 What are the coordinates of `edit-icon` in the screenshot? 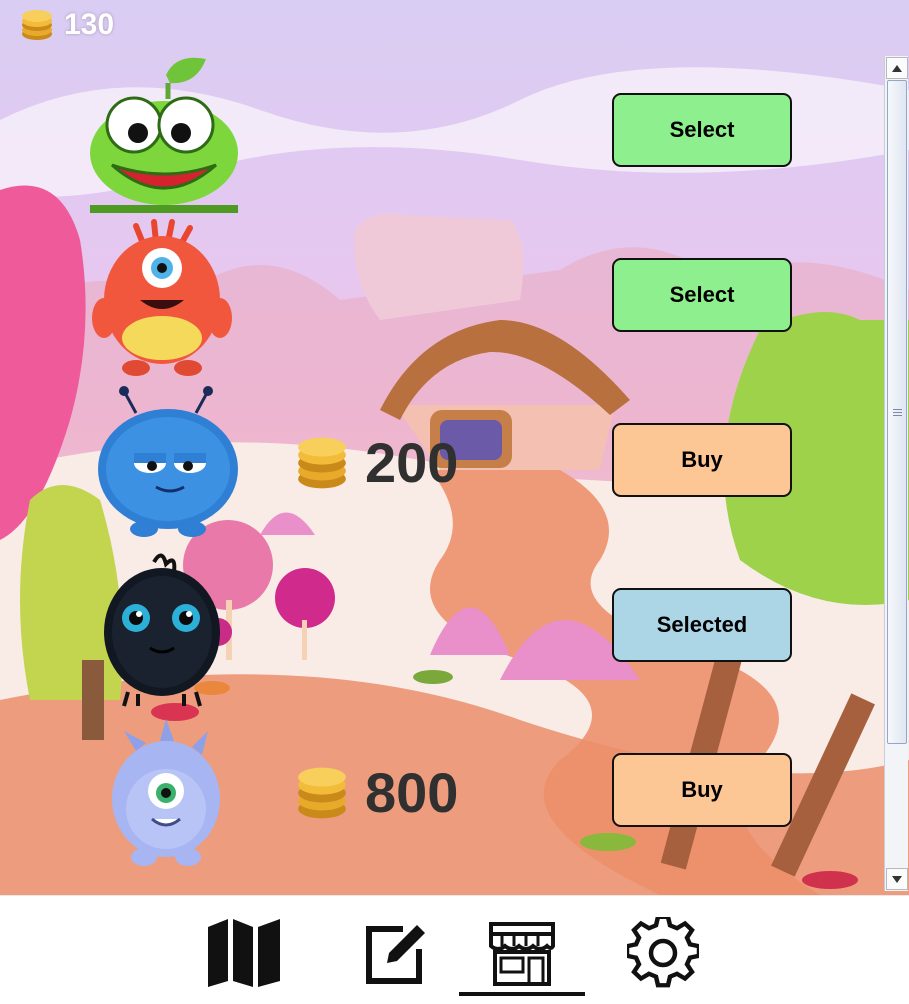 It's located at (395, 954).